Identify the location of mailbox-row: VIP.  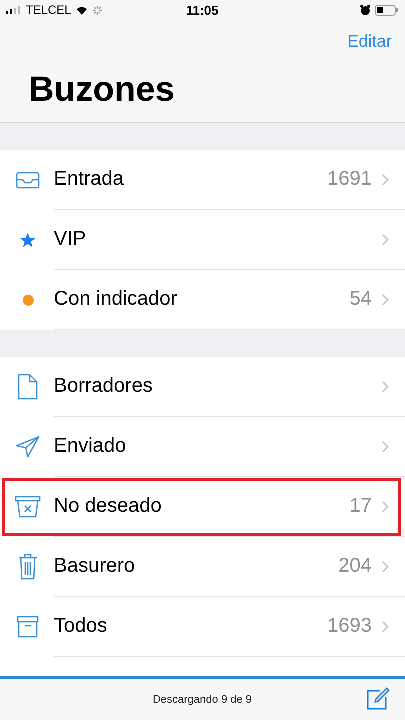
(202, 240).